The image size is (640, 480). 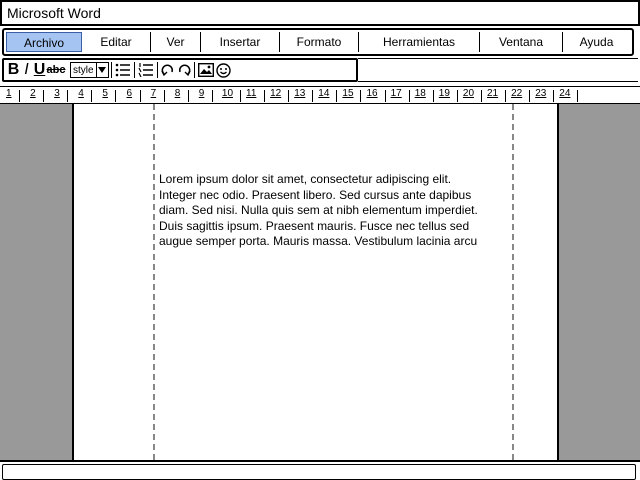 What do you see at coordinates (116, 42) in the screenshot?
I see `menu-editar: Editar` at bounding box center [116, 42].